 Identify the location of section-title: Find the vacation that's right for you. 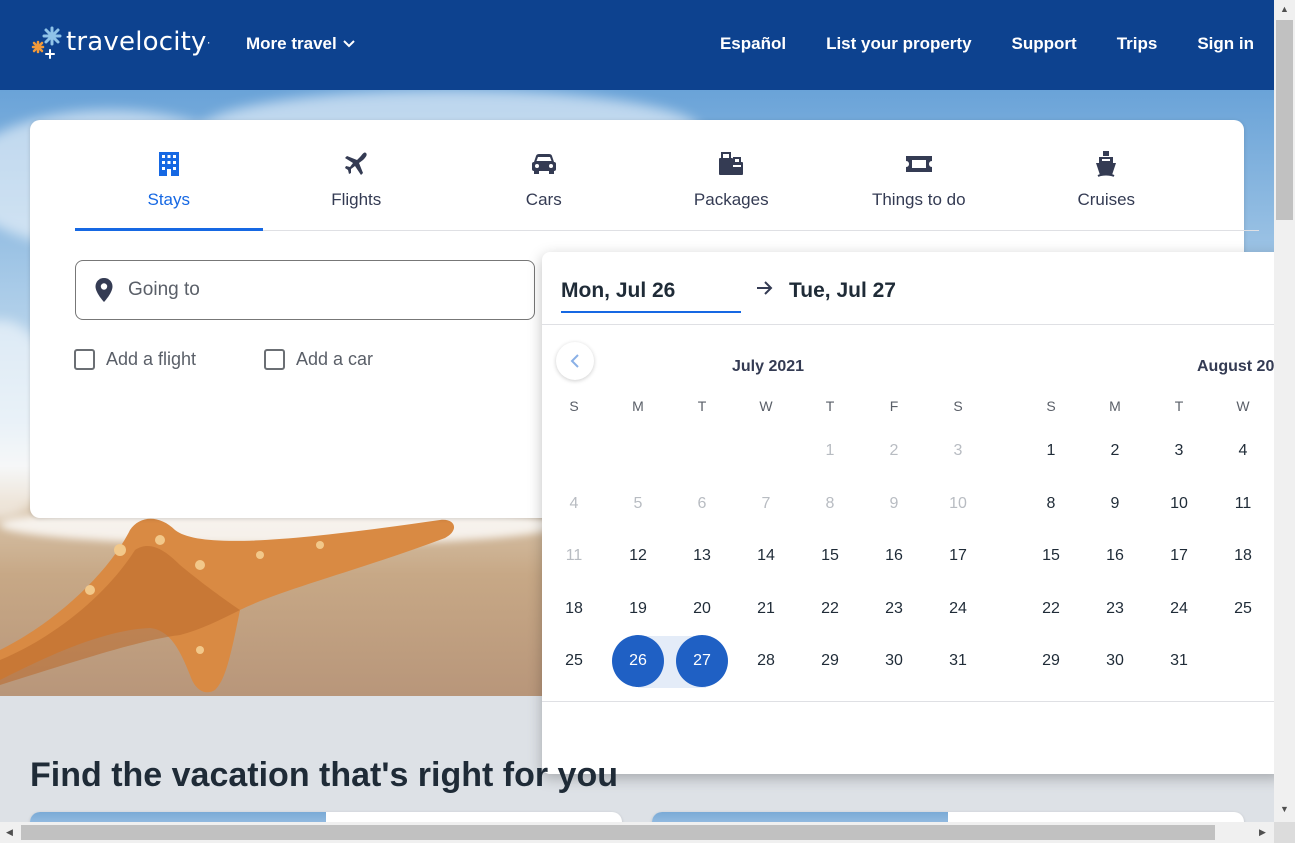
(324, 775).